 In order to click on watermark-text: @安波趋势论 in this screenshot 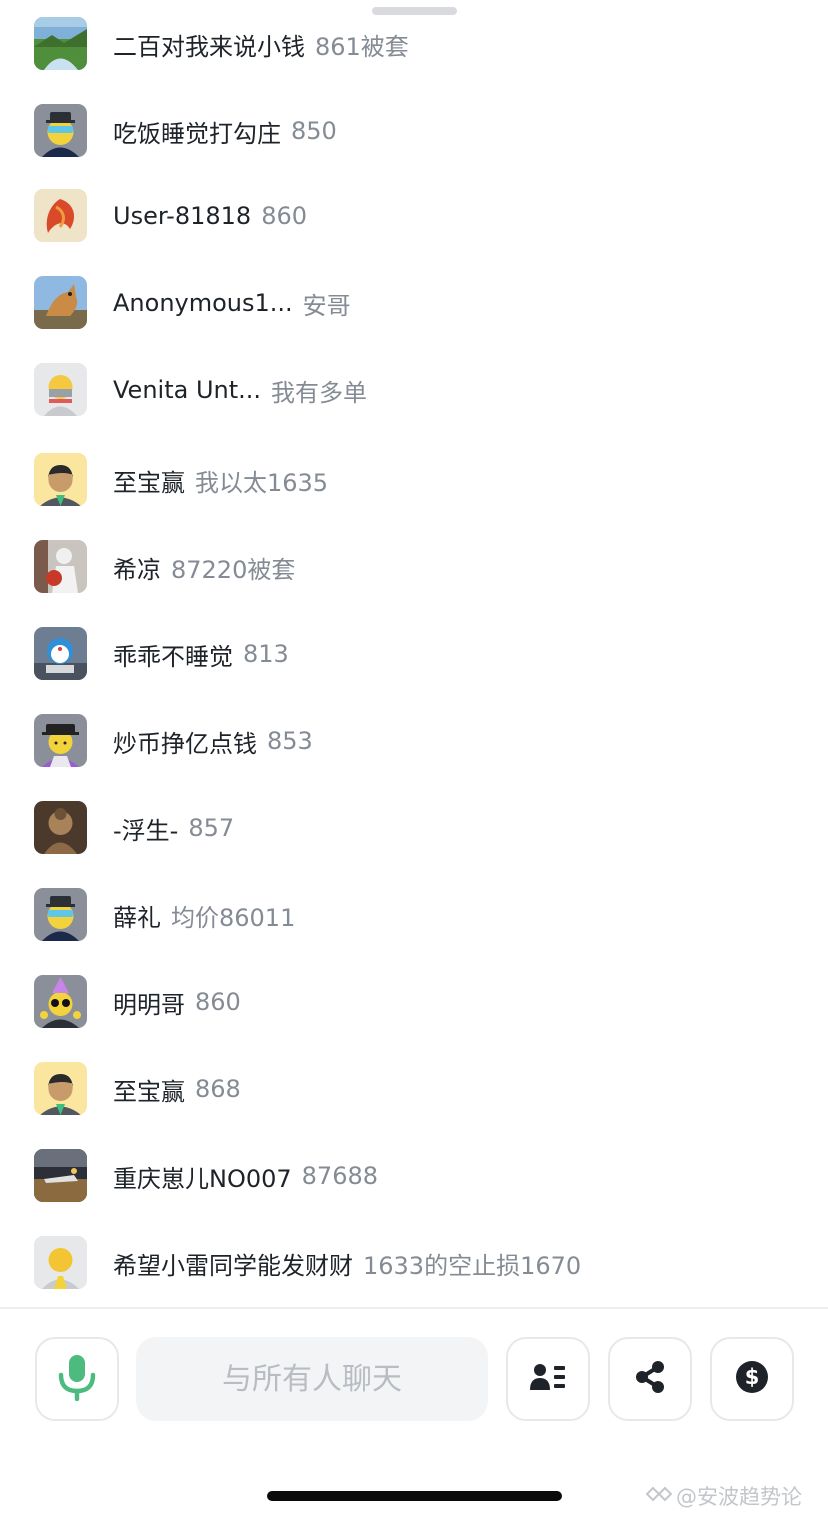, I will do `click(739, 1497)`.